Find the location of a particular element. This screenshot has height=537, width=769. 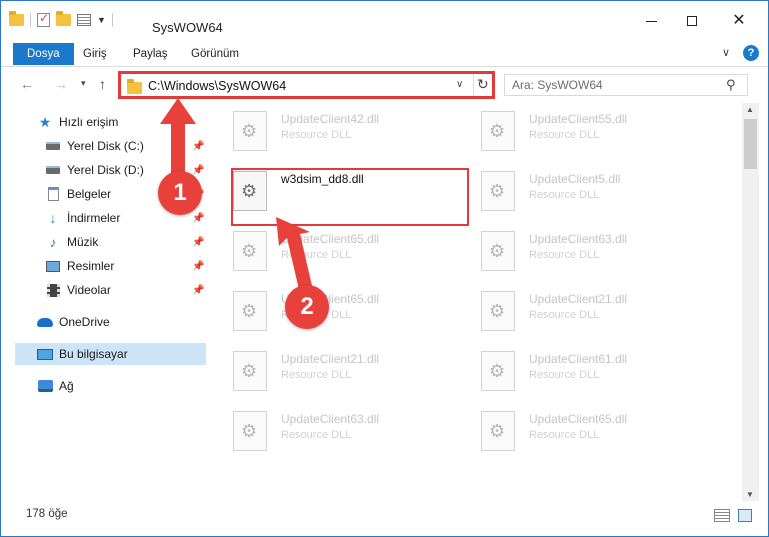

back-arrow-icon: ← is located at coordinates (27, 84).